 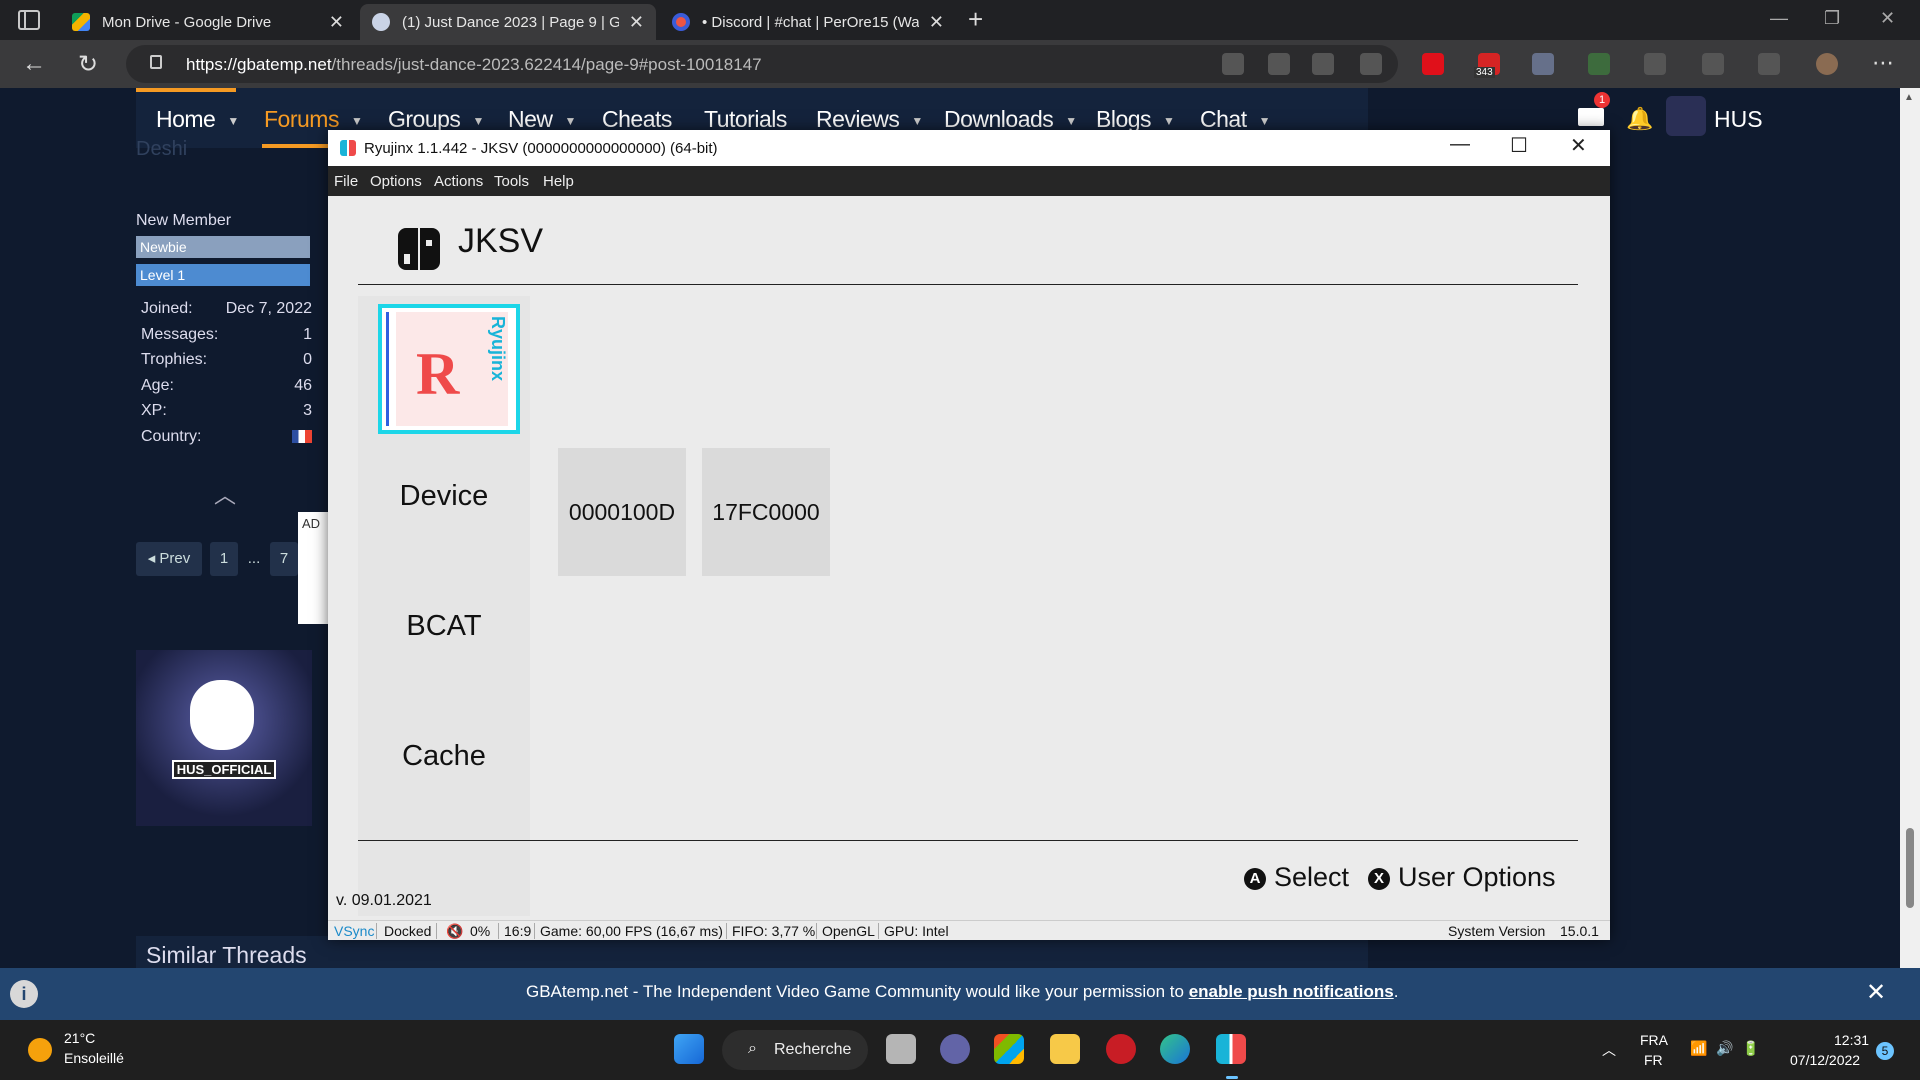 I want to click on file-explorer-icon, so click(x=1065, y=1049).